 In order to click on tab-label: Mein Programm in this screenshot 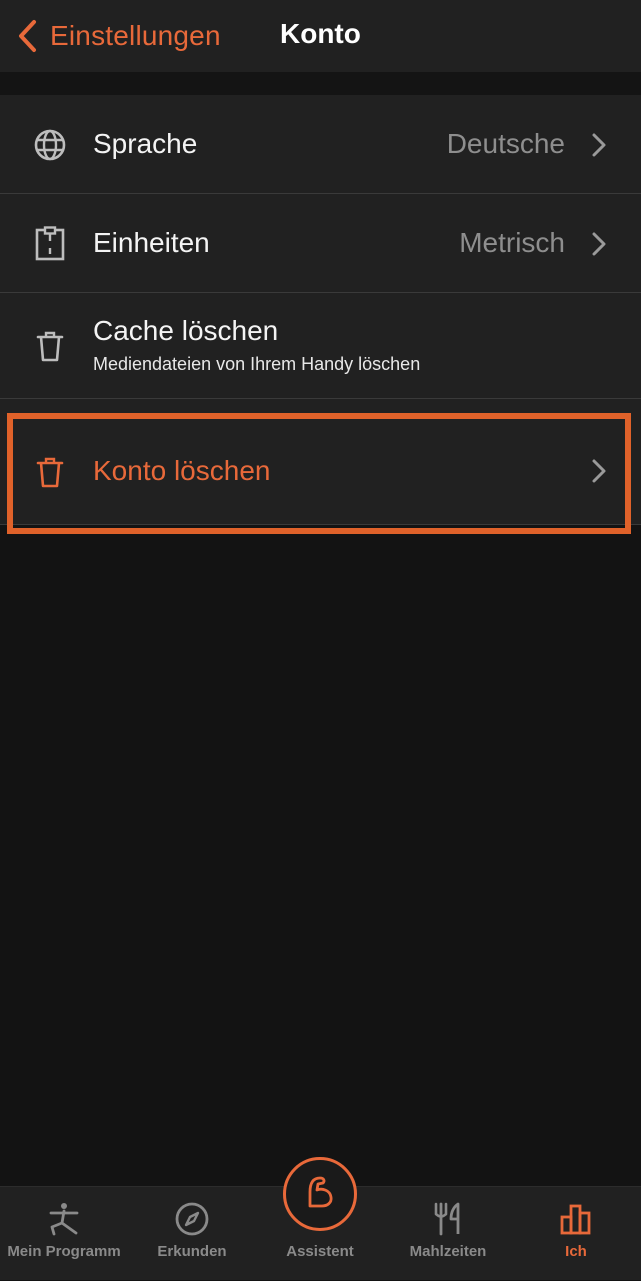, I will do `click(64, 1251)`.